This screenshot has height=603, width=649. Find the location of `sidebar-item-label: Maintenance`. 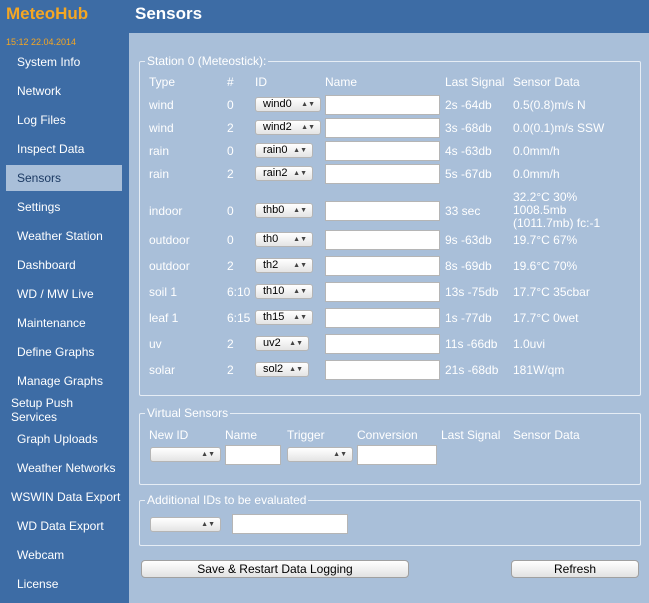

sidebar-item-label: Maintenance is located at coordinates (51, 323).